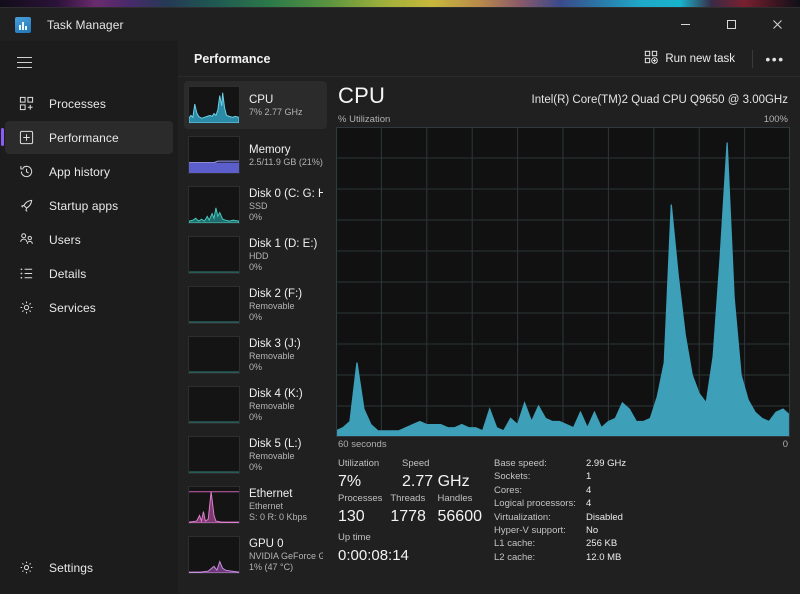 Image resolution: width=800 pixels, height=594 pixels. Describe the element at coordinates (276, 294) in the screenshot. I see `resource-name: Disk 2 (F:)` at that location.